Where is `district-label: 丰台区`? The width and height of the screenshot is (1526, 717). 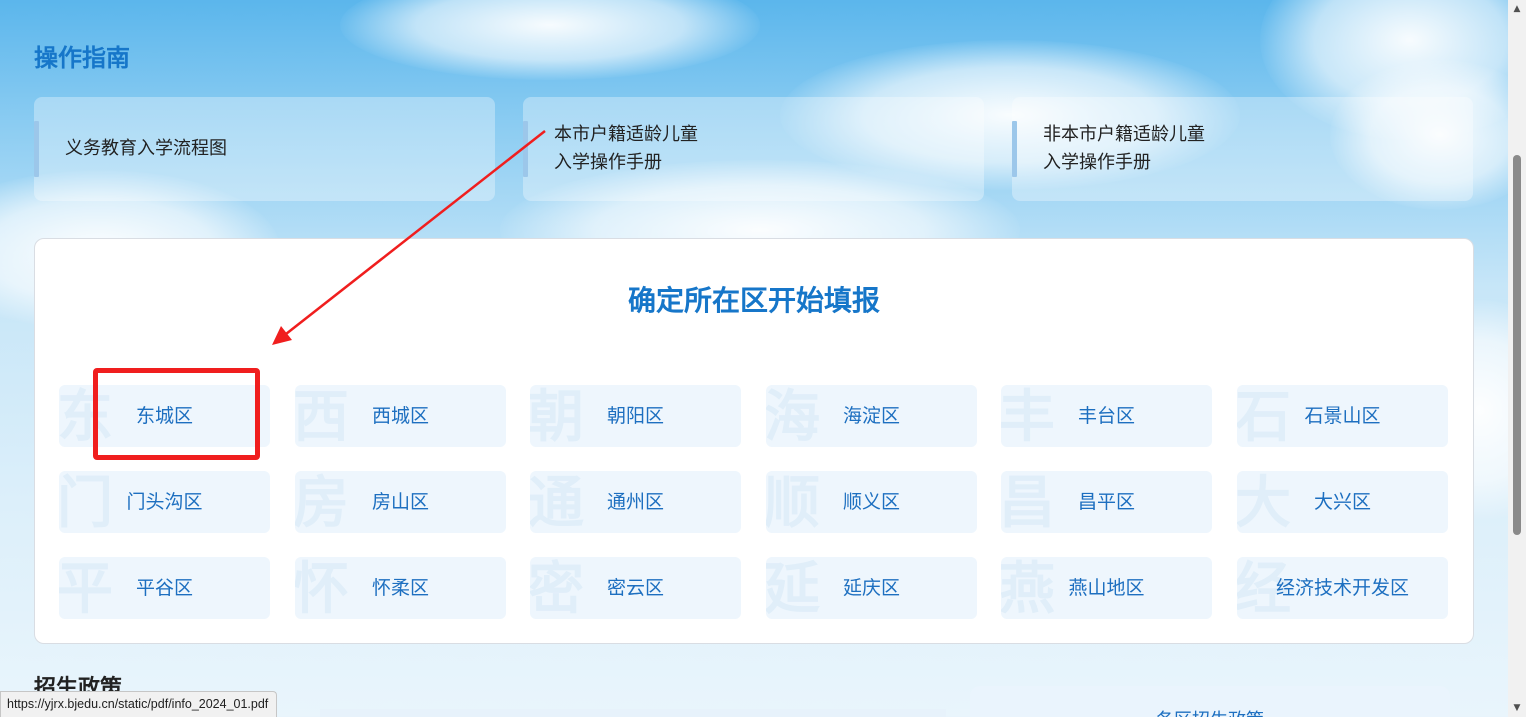 district-label: 丰台区 is located at coordinates (1106, 416).